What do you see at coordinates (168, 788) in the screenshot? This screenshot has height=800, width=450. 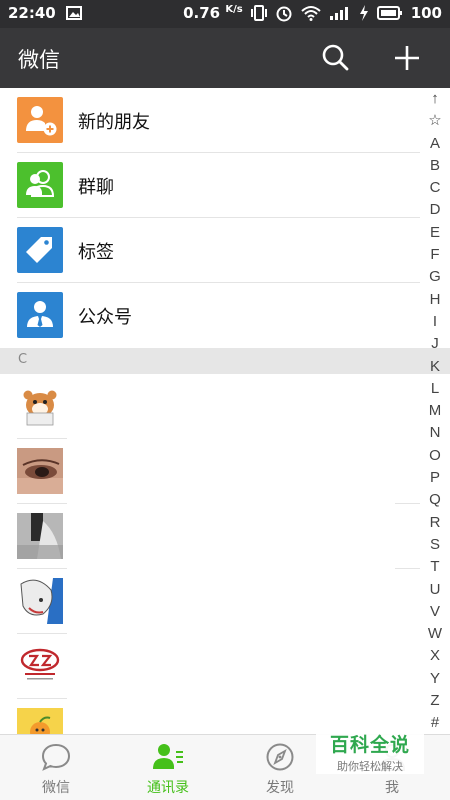 I see `tab-label: 通讯录` at bounding box center [168, 788].